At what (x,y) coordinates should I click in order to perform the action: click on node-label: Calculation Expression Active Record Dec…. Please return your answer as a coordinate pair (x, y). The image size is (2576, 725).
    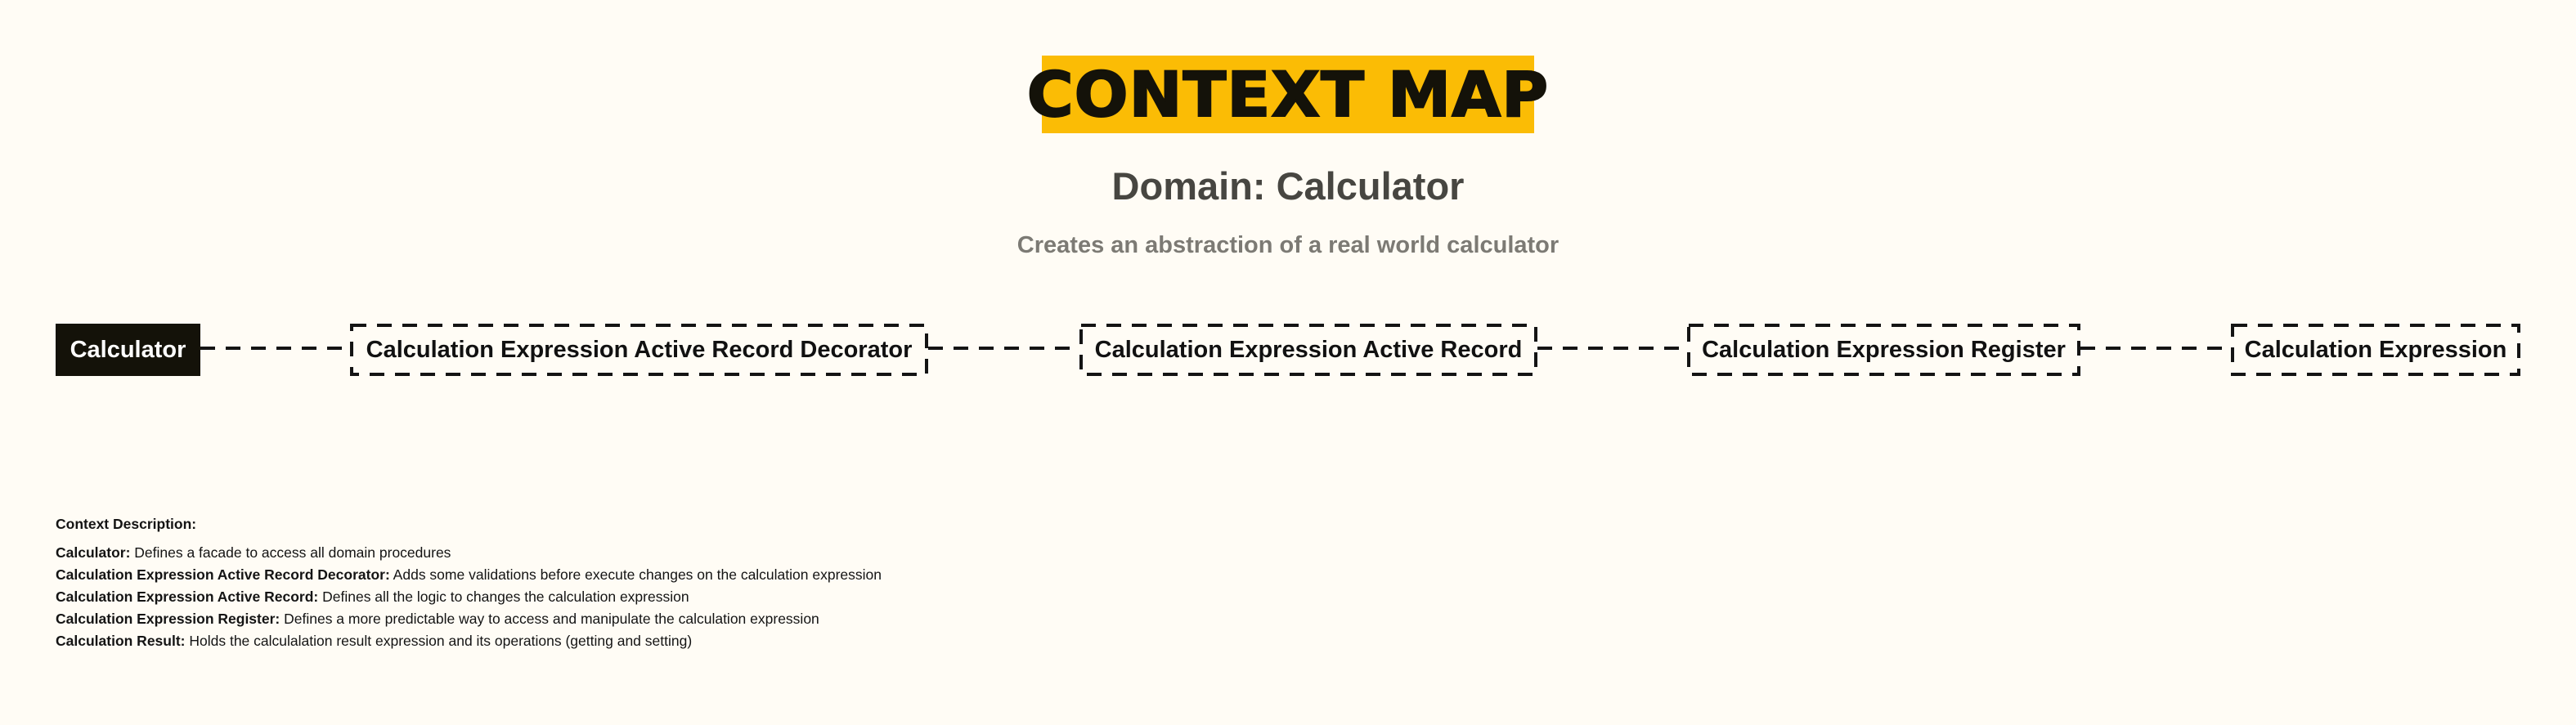
    Looking at the image, I should click on (639, 350).